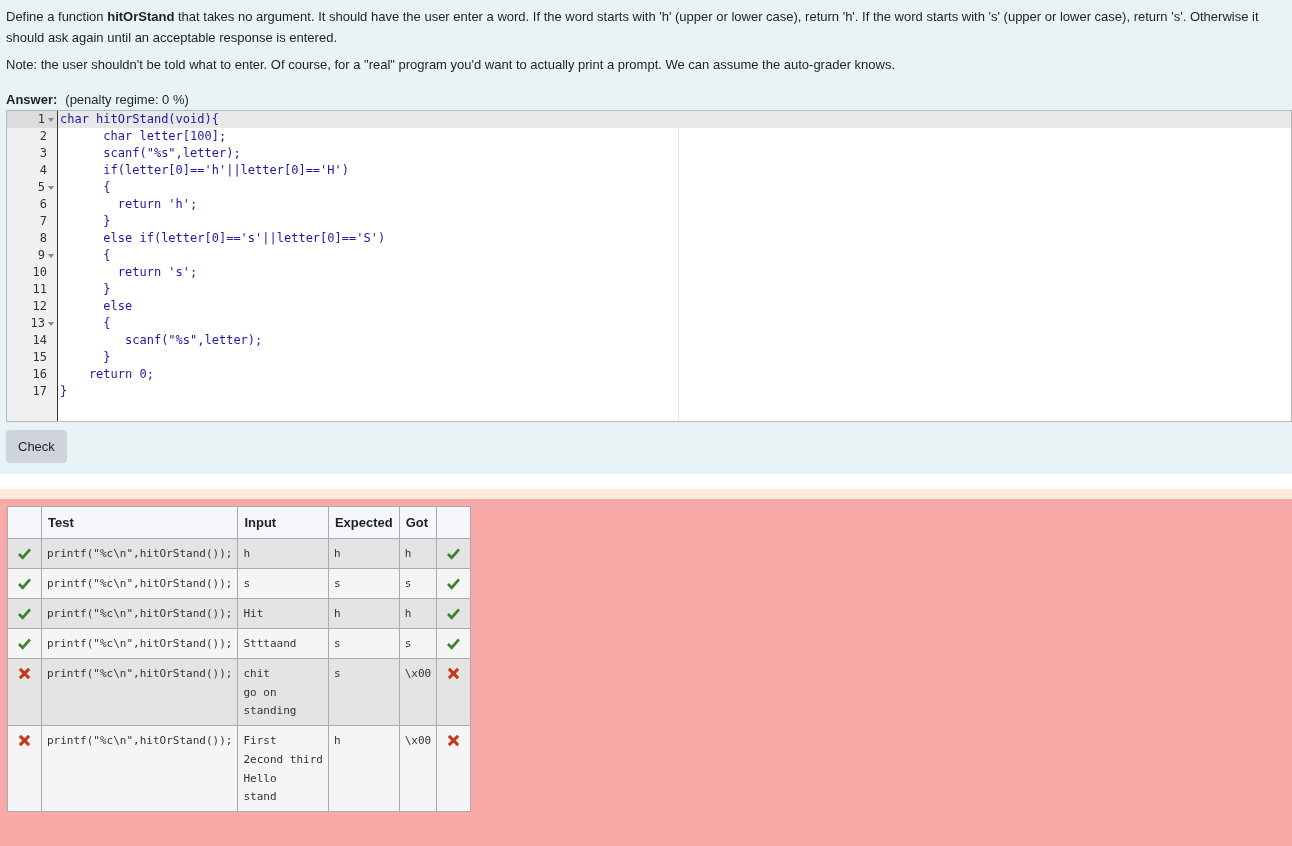  Describe the element at coordinates (39, 374) in the screenshot. I see `line-number: 16` at that location.